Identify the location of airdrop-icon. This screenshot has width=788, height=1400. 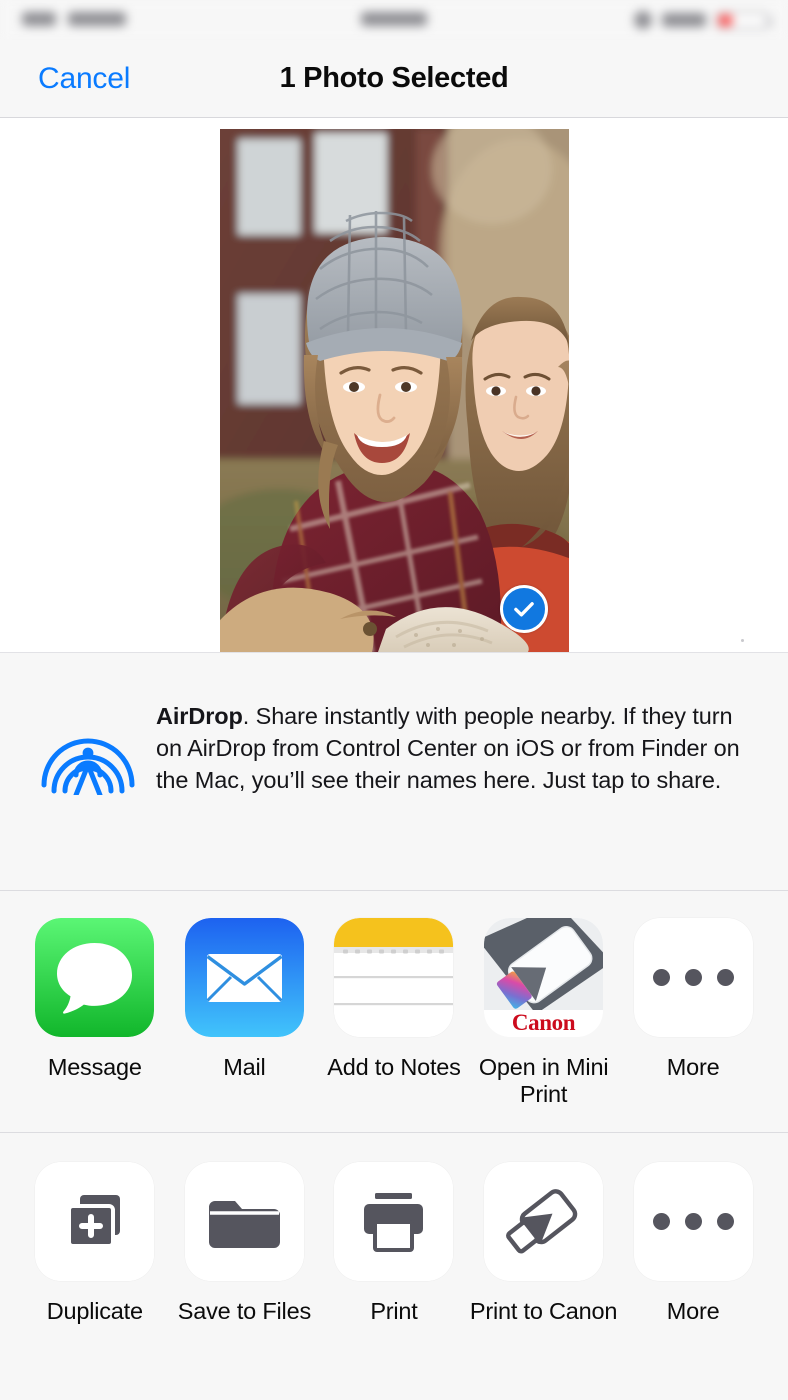
(88, 747).